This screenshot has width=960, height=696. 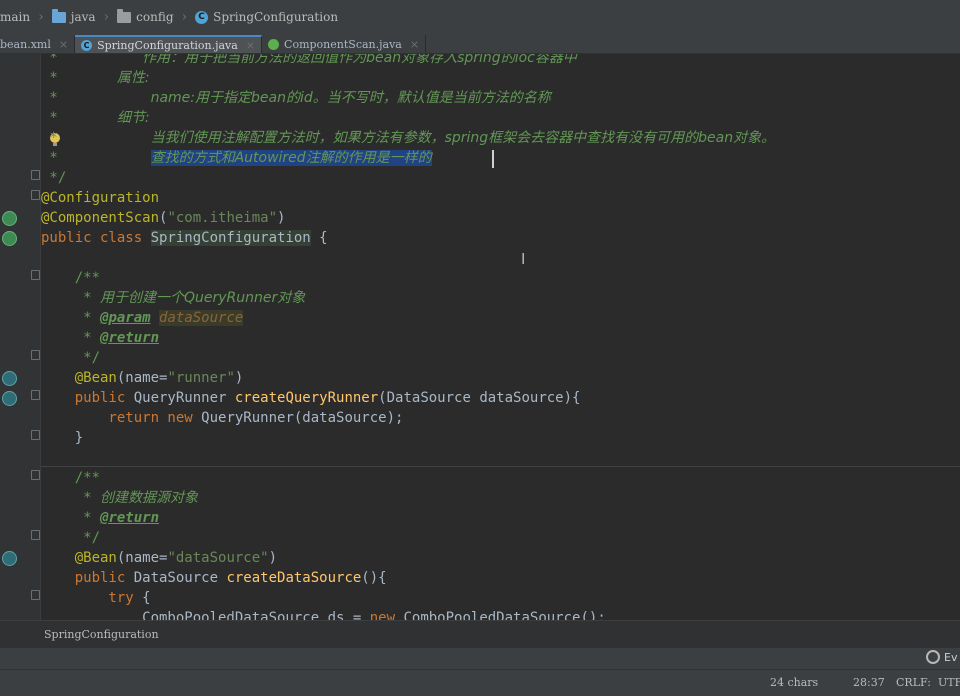 I want to click on method-separator, so click(x=500, y=466).